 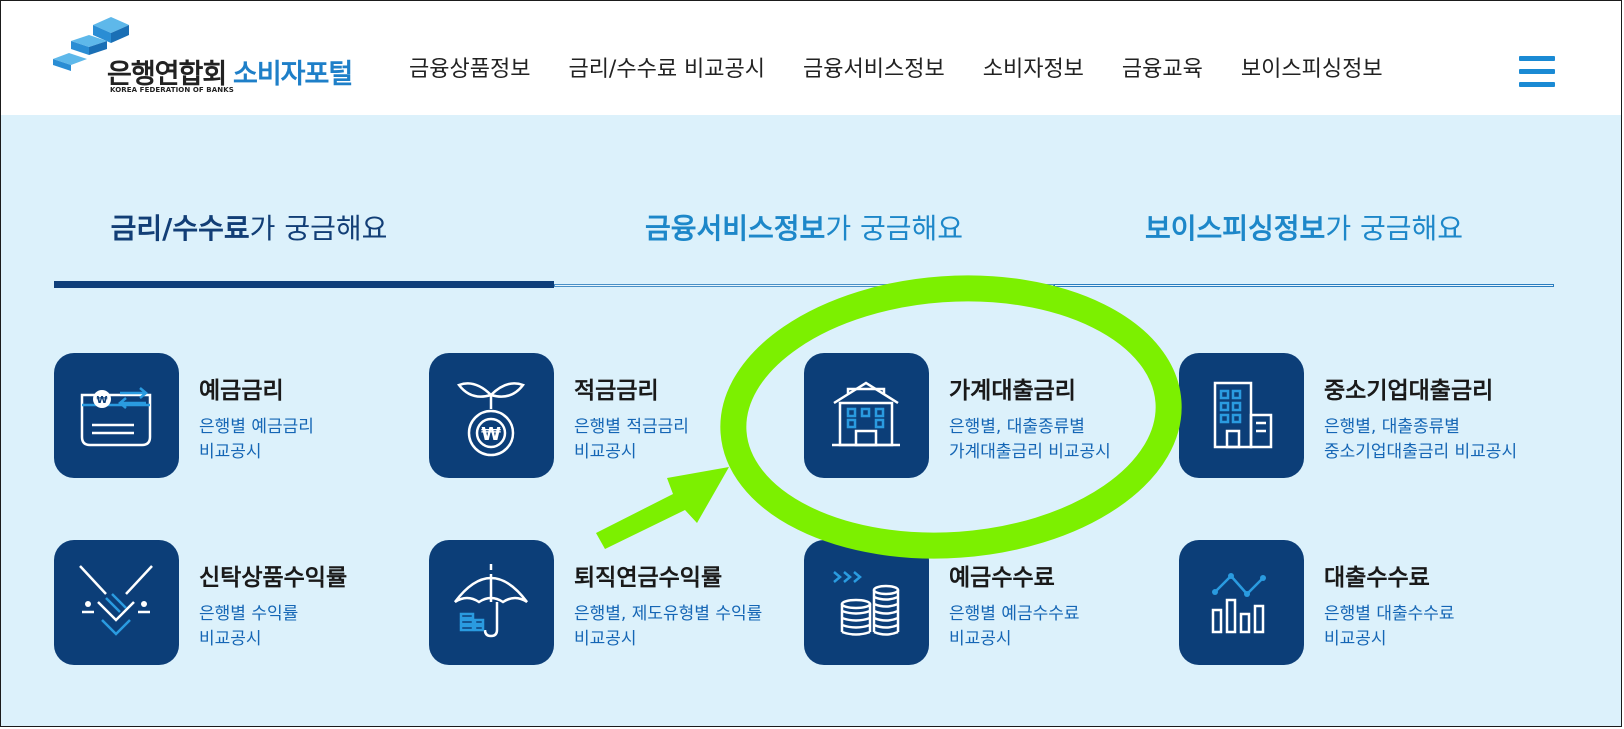 I want to click on card-desc: 은행별, 대출종류별 중소기업대출금리 비교공시, so click(x=1420, y=440).